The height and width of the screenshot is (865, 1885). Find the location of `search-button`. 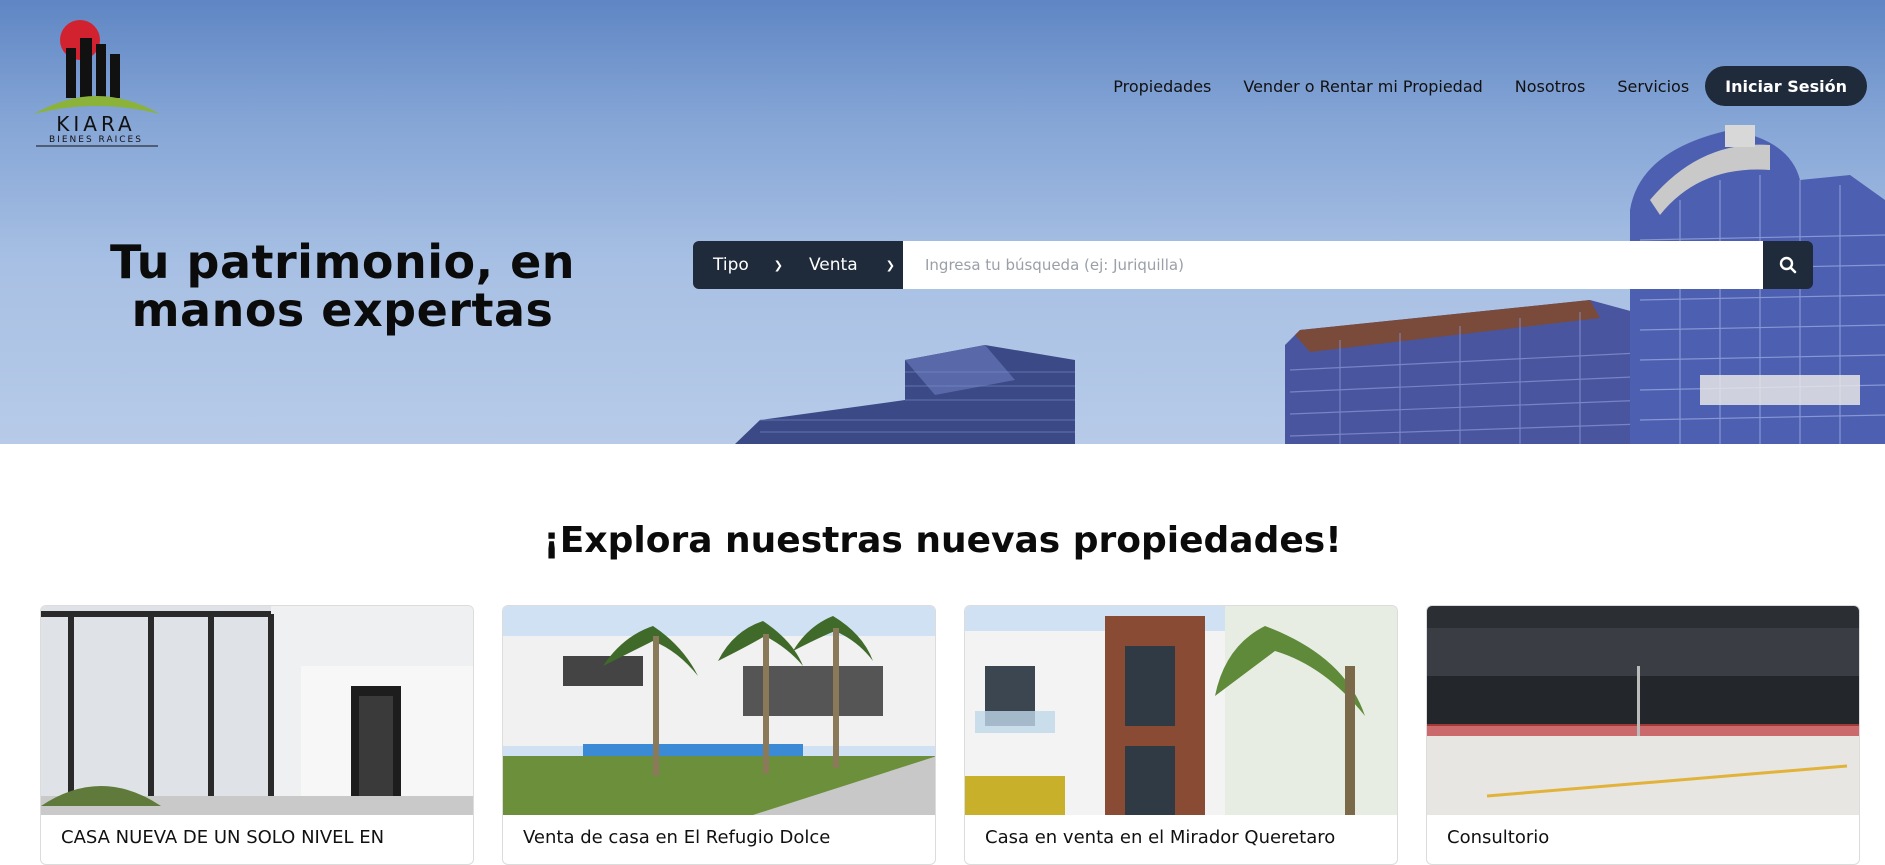

search-button is located at coordinates (1788, 265).